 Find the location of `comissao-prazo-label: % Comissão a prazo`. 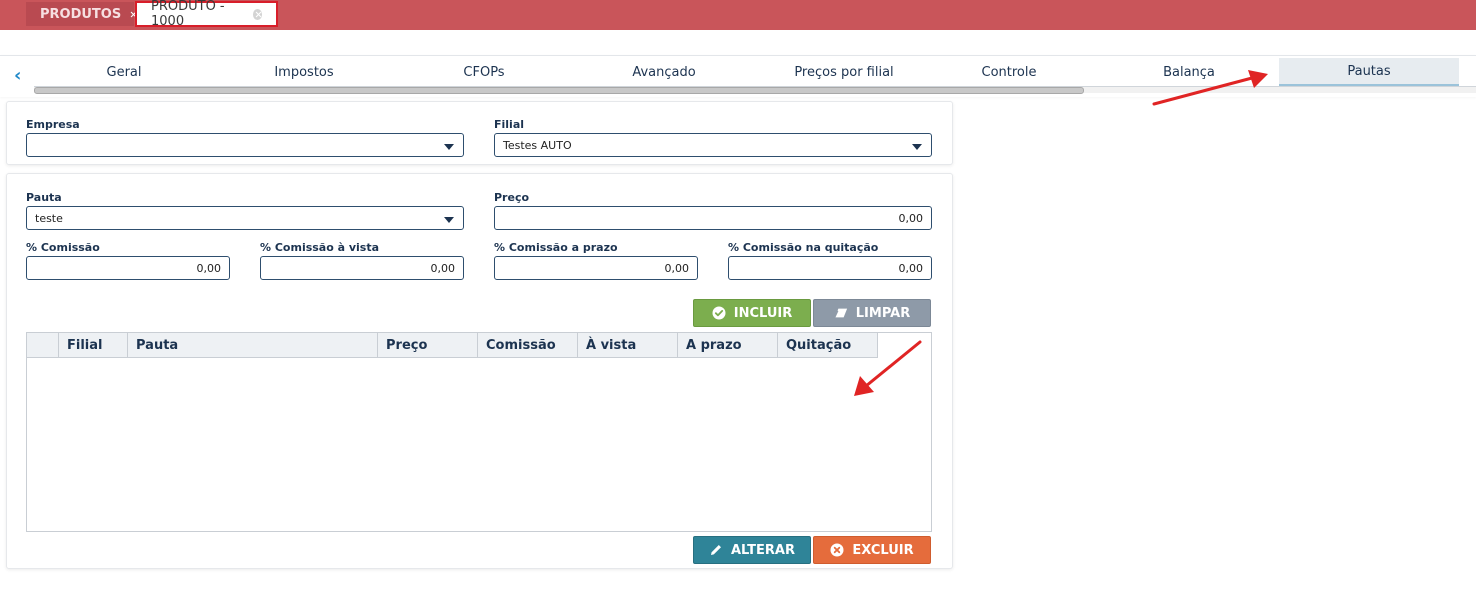

comissao-prazo-label: % Comissão a prazo is located at coordinates (556, 247).